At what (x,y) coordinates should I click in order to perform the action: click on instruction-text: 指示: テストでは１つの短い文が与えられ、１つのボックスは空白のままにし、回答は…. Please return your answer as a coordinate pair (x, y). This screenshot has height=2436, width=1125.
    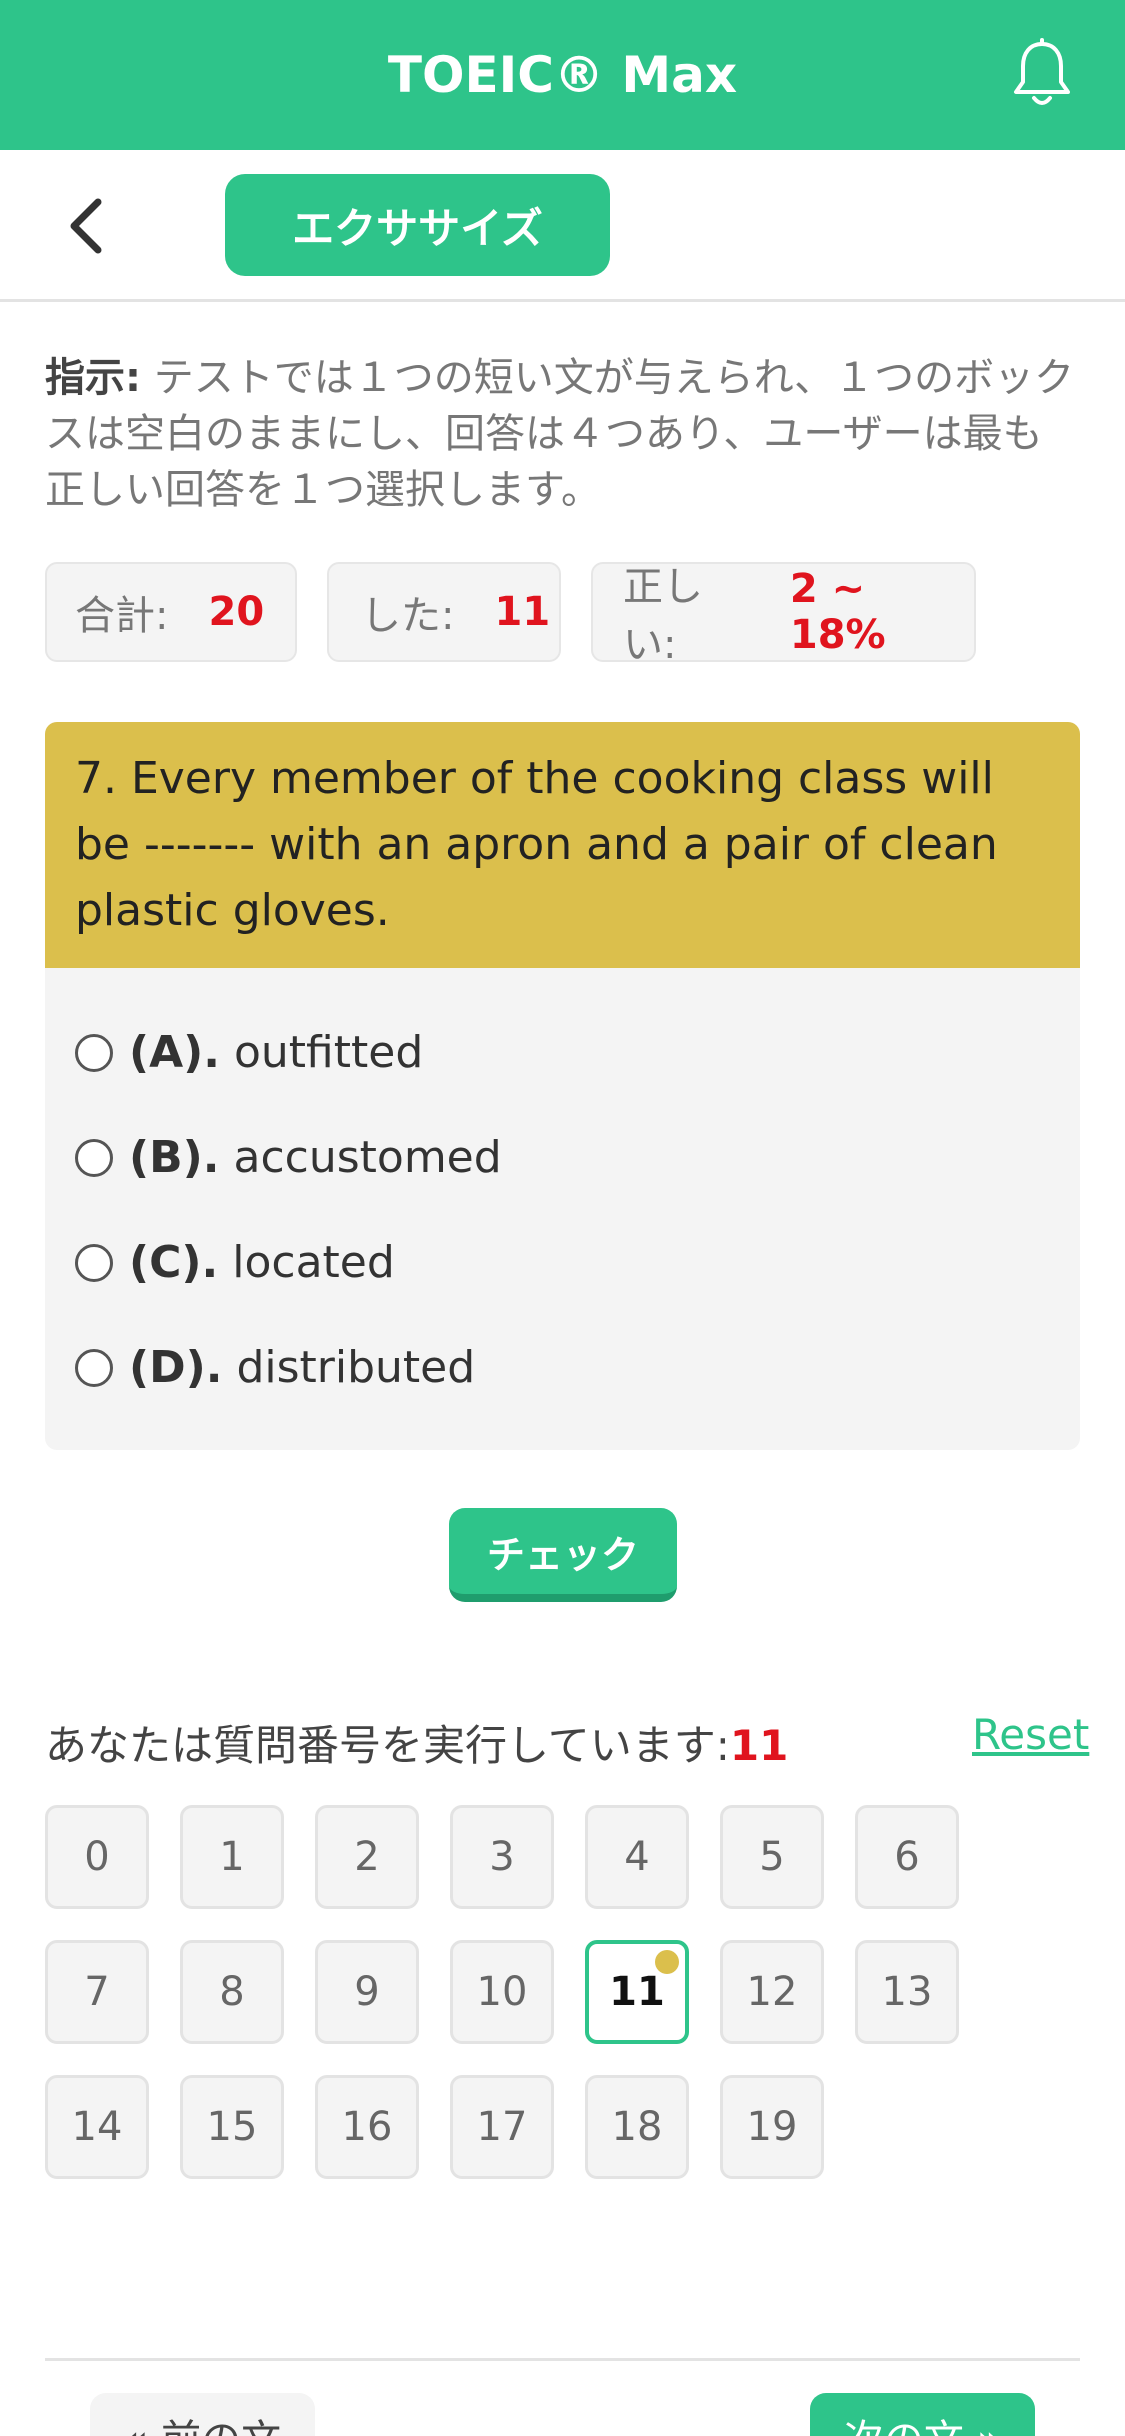
    Looking at the image, I should click on (562, 434).